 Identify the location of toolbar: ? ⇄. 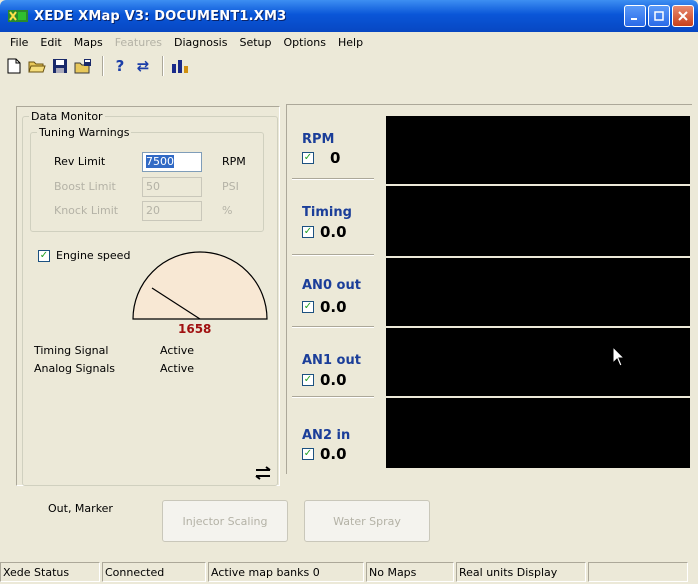
(349, 66).